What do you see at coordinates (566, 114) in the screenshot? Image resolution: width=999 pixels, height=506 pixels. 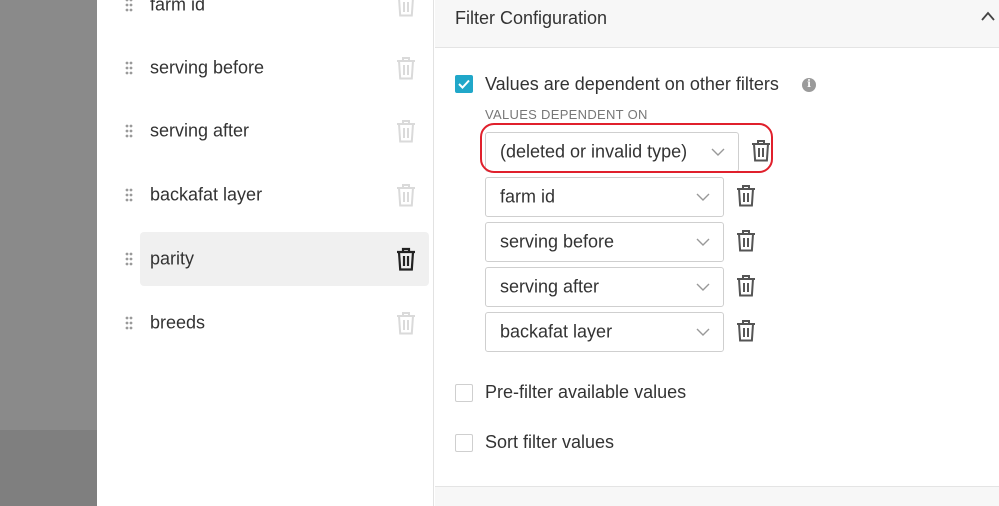 I see `values-dependent-on-label: VALUES DEPENDENT ON` at bounding box center [566, 114].